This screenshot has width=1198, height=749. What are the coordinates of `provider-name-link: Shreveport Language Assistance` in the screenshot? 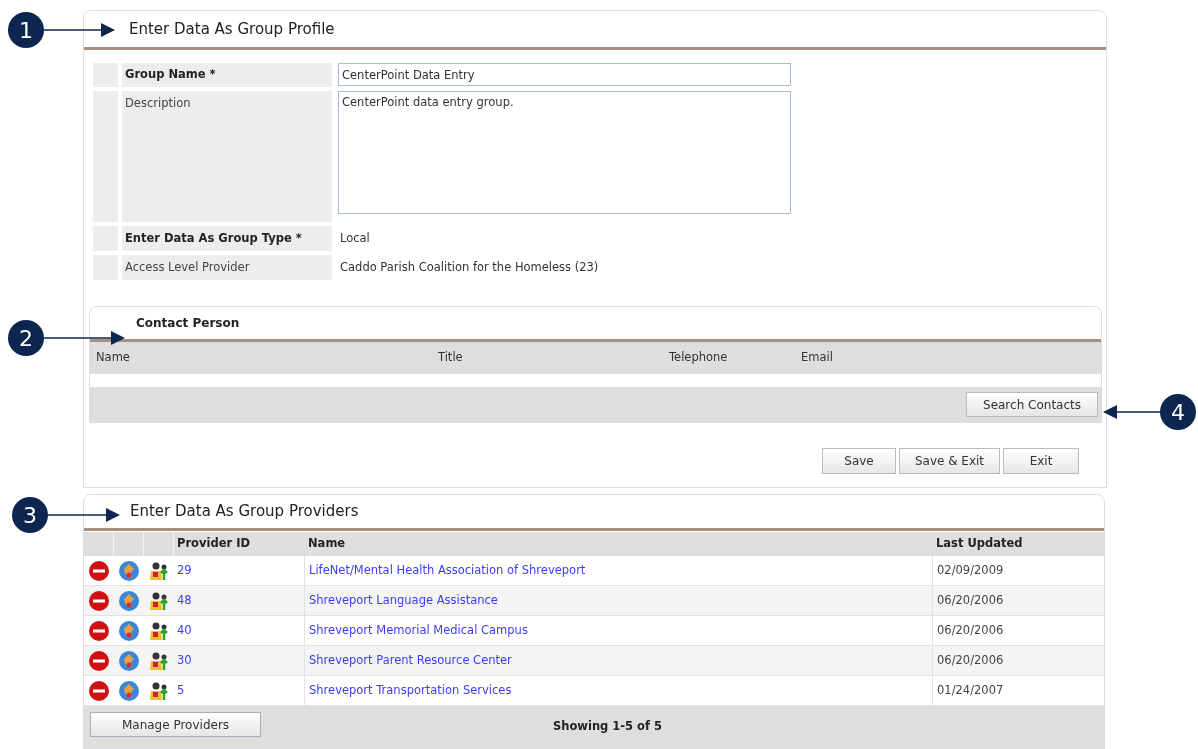 It's located at (403, 600).